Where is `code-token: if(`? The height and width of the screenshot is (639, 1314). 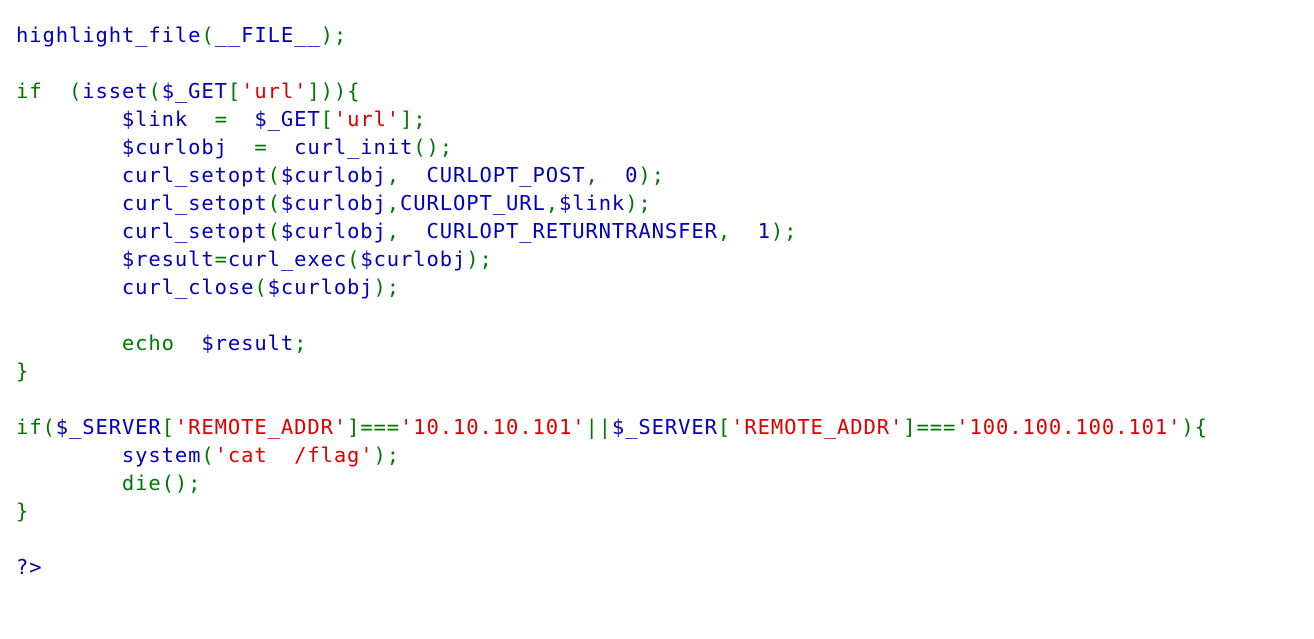 code-token: if( is located at coordinates (36, 427).